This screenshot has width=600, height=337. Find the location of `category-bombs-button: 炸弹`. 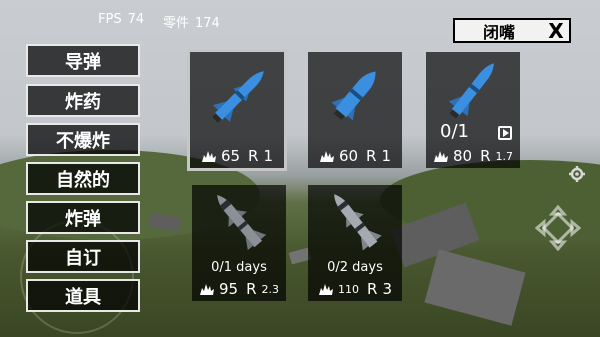

category-bombs-button: 炸弹 is located at coordinates (83, 217).